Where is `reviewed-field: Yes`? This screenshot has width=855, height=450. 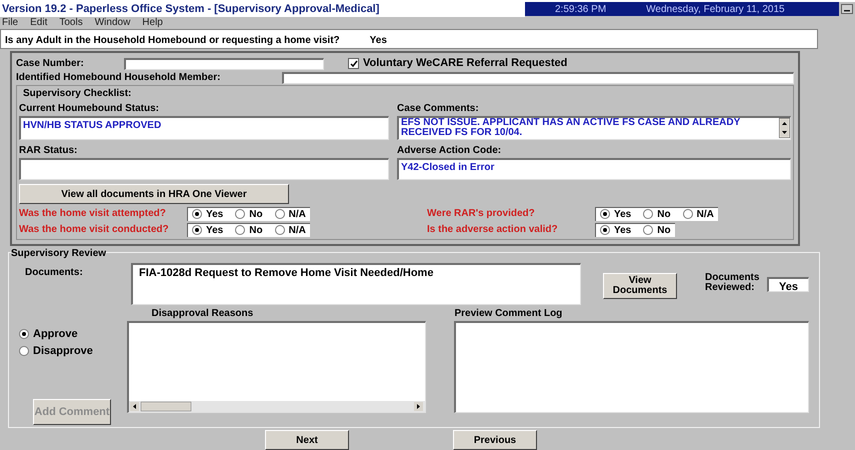 reviewed-field: Yes is located at coordinates (788, 284).